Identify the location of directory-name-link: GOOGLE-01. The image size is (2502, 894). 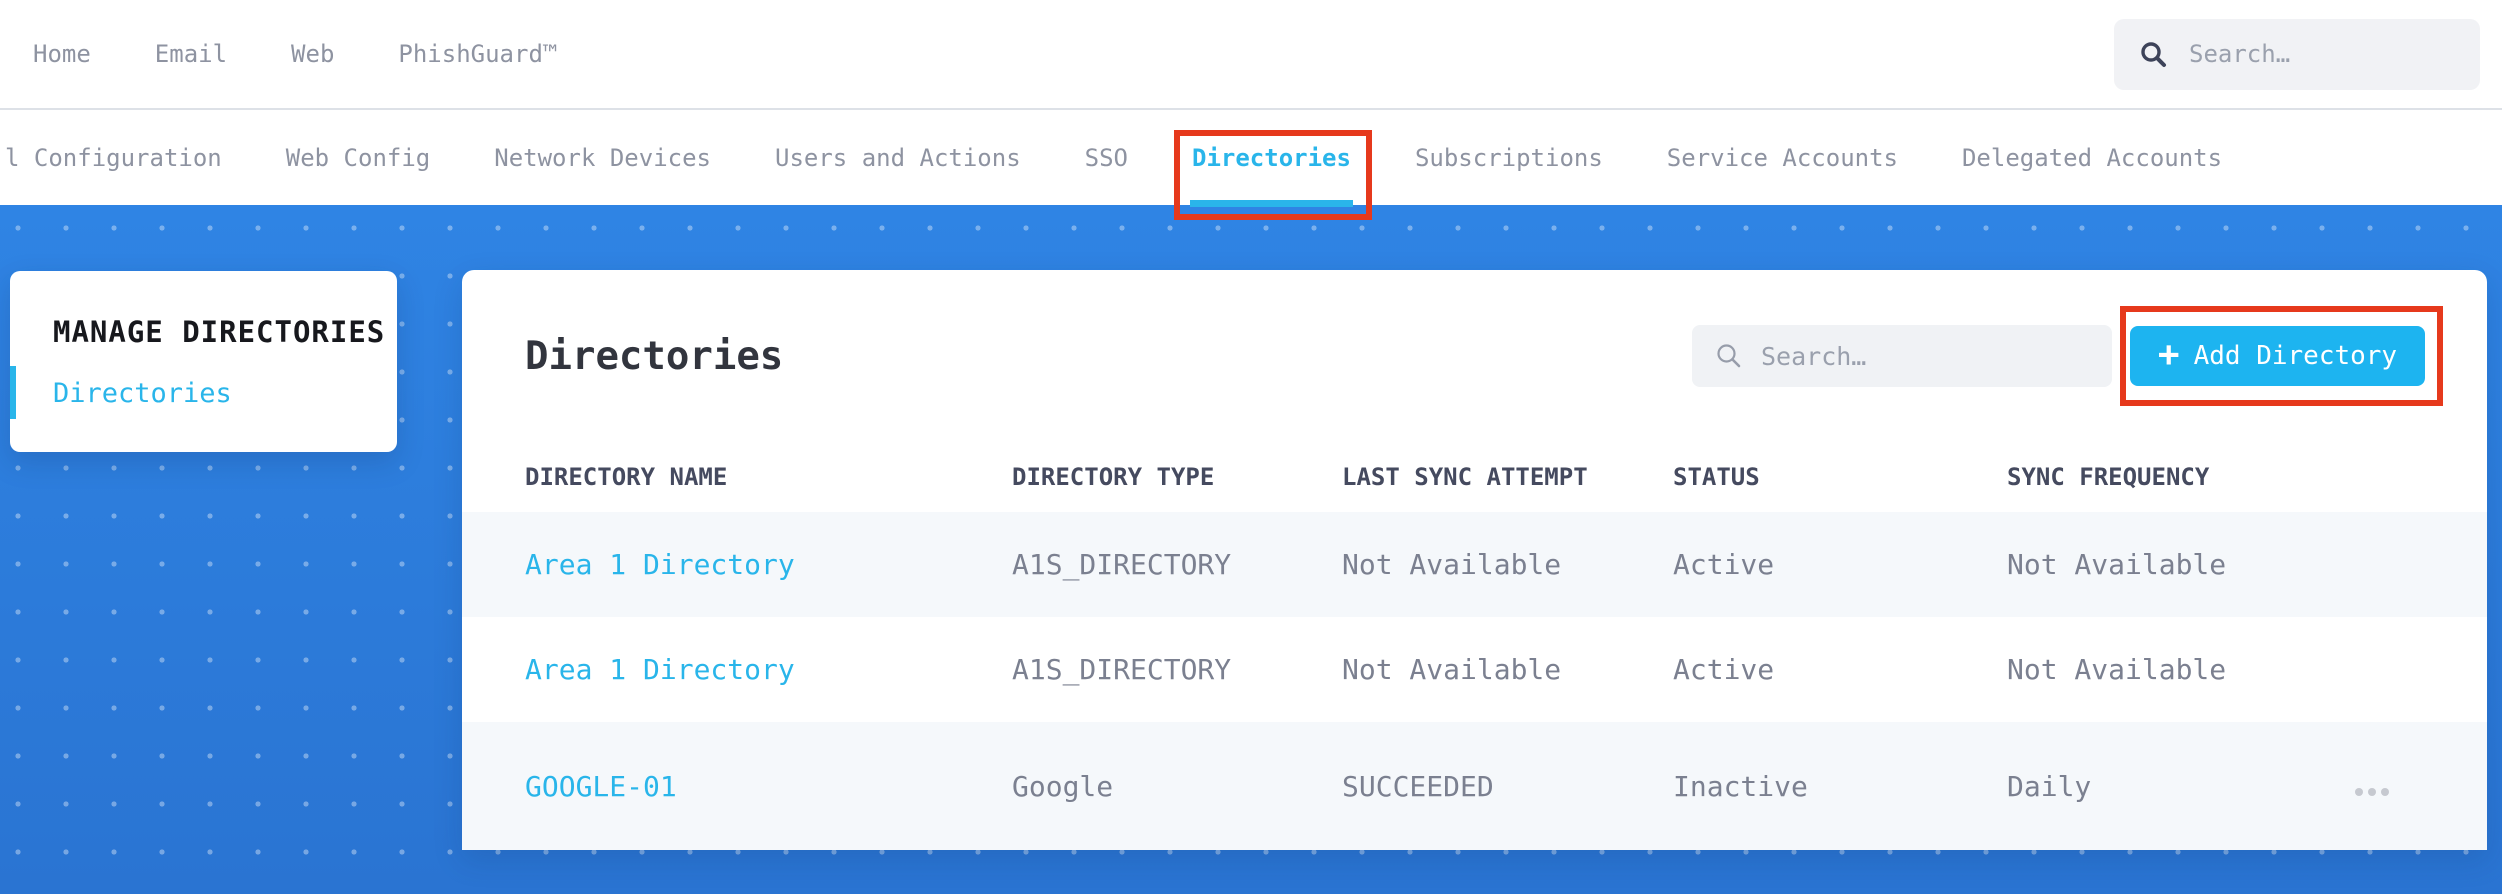
(768, 786).